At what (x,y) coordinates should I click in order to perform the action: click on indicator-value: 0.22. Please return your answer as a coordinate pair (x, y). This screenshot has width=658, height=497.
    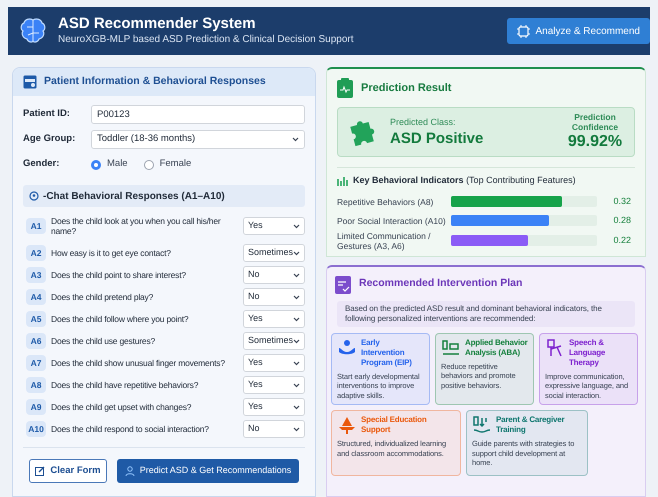
    Looking at the image, I should click on (622, 240).